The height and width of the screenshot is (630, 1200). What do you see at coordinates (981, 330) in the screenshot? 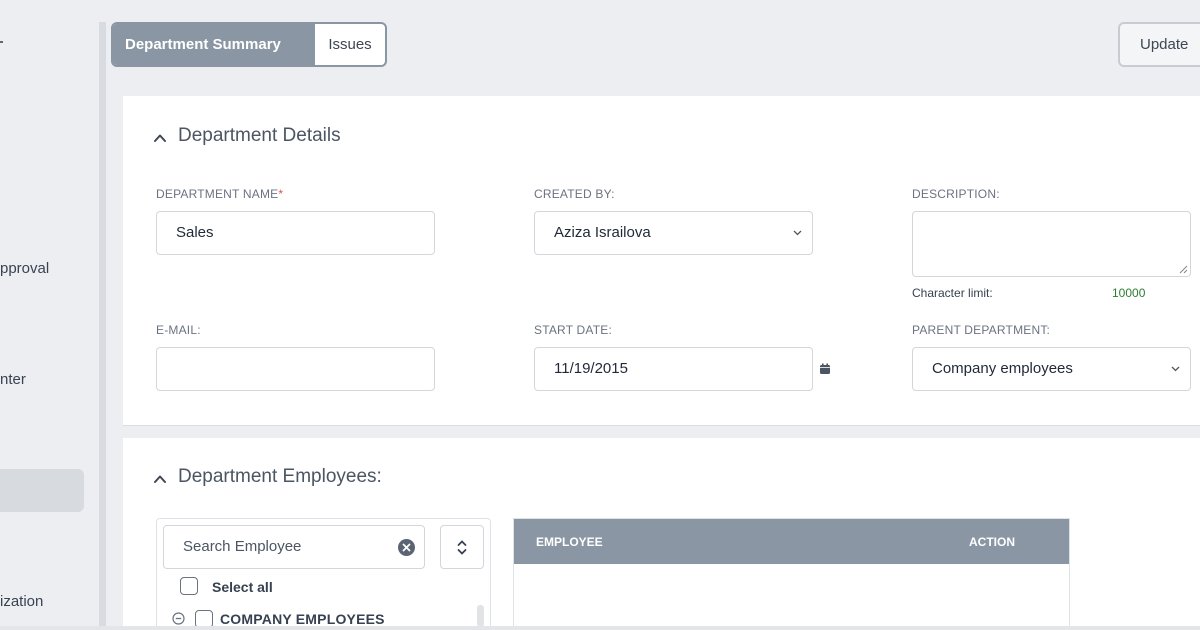
I see `parent-department-label: PARENT DEPARTMENT:` at bounding box center [981, 330].